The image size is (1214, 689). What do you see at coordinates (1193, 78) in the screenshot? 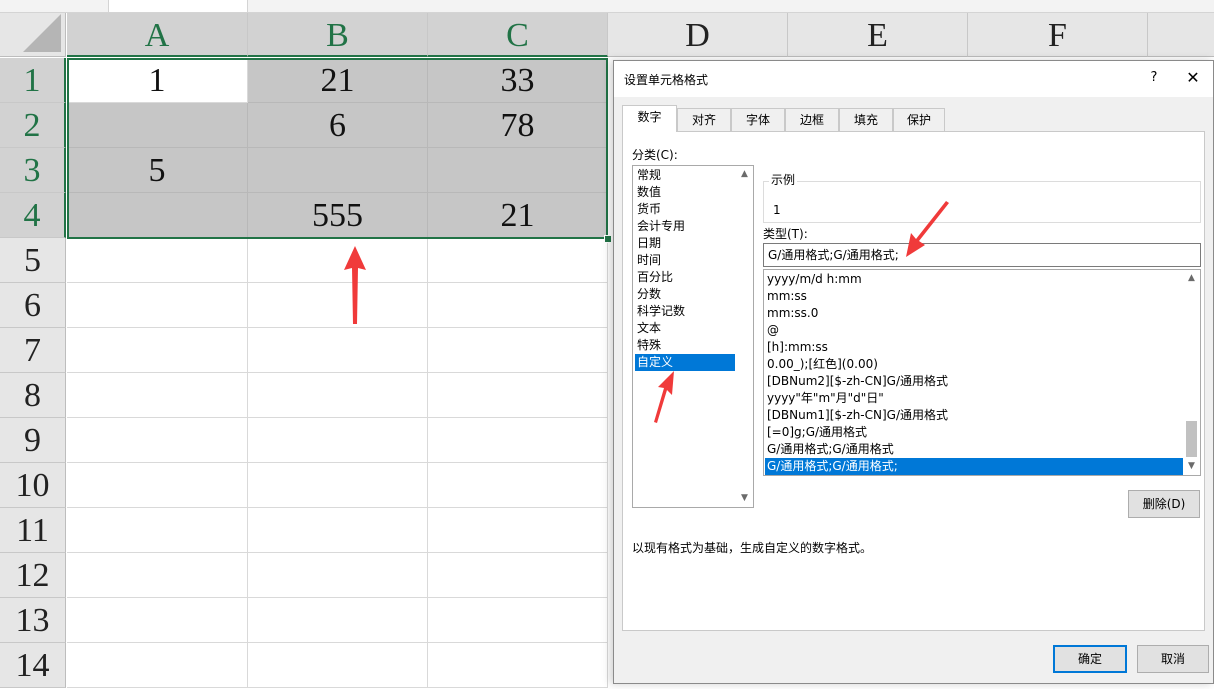
I see `close-icon: ✕` at bounding box center [1193, 78].